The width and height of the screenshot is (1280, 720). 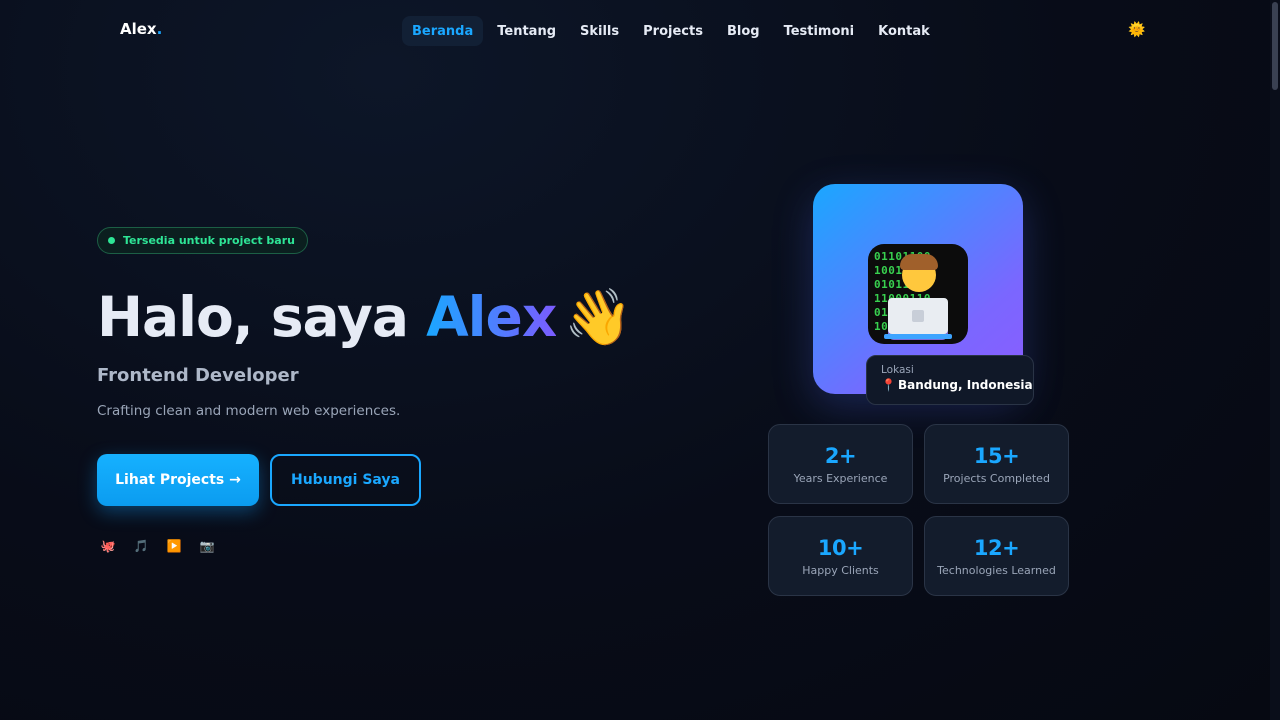 What do you see at coordinates (888, 385) in the screenshot?
I see `pin-icon: 📍` at bounding box center [888, 385].